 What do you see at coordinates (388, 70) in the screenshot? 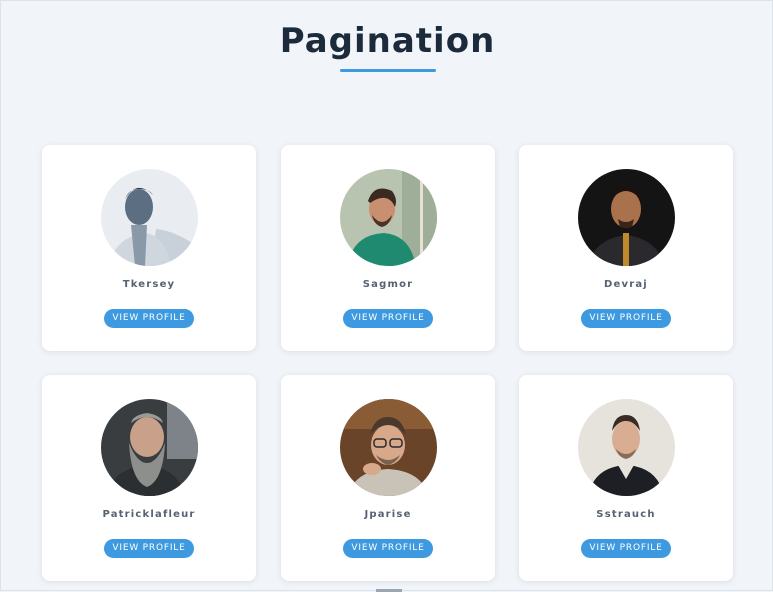
I see `title-underline` at bounding box center [388, 70].